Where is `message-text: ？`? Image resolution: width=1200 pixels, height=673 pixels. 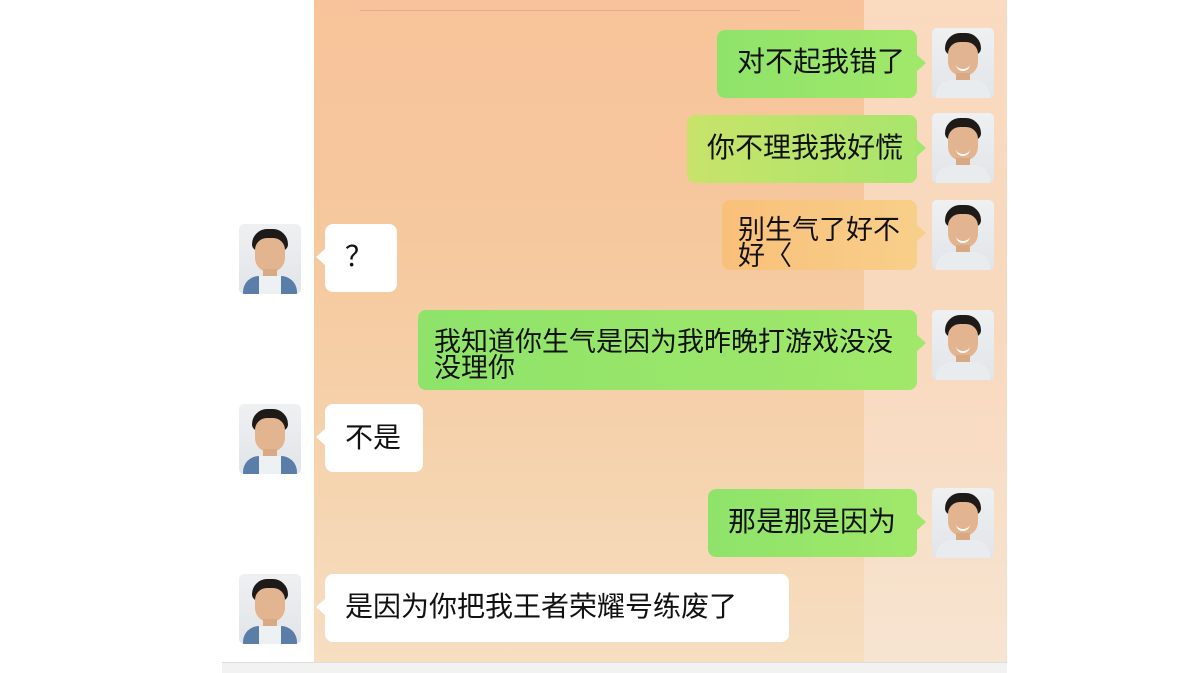
message-text: ？ is located at coordinates (359, 256).